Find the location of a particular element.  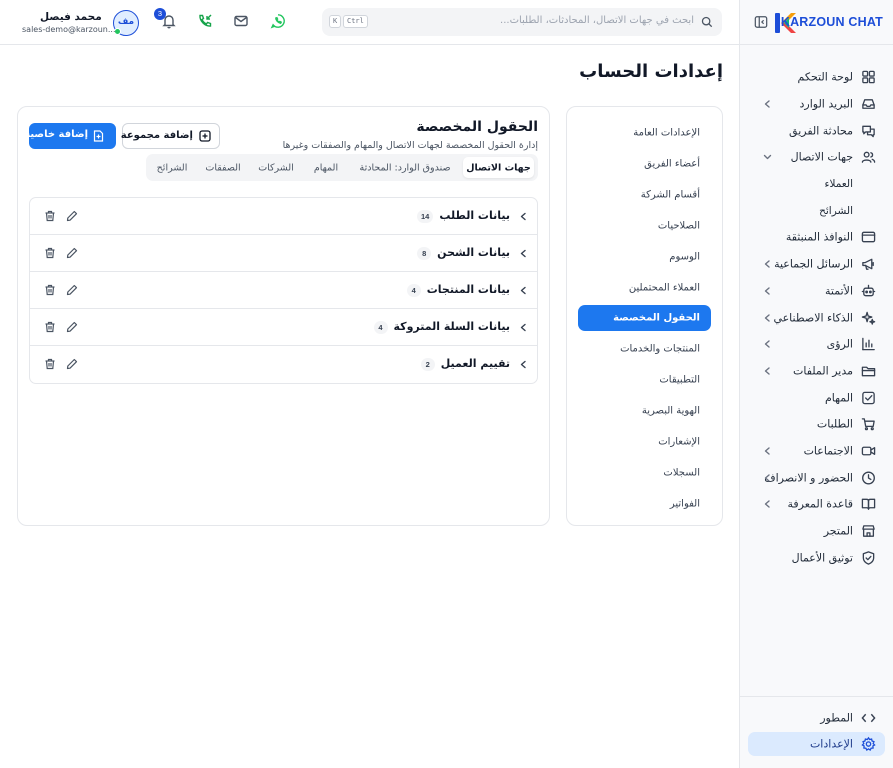

field-group-row: بيانات السلة المتروكة 4 is located at coordinates (283, 327).